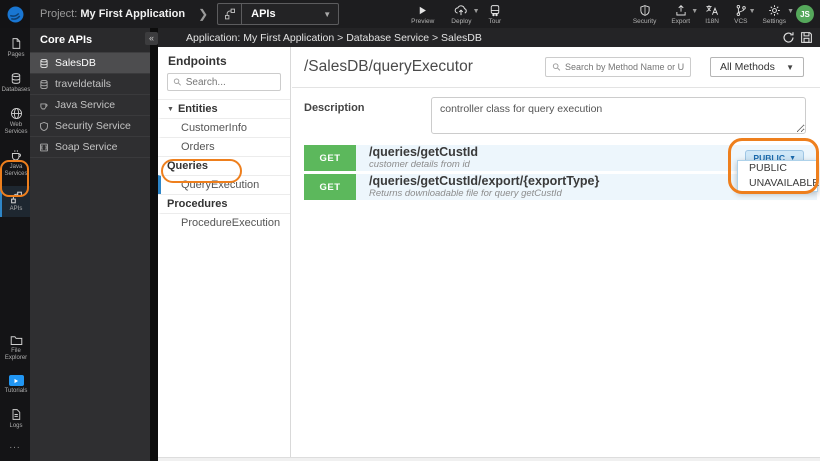 The image size is (820, 461). What do you see at coordinates (778, 14) in the screenshot?
I see `settings-button: Settings ▼` at bounding box center [778, 14].